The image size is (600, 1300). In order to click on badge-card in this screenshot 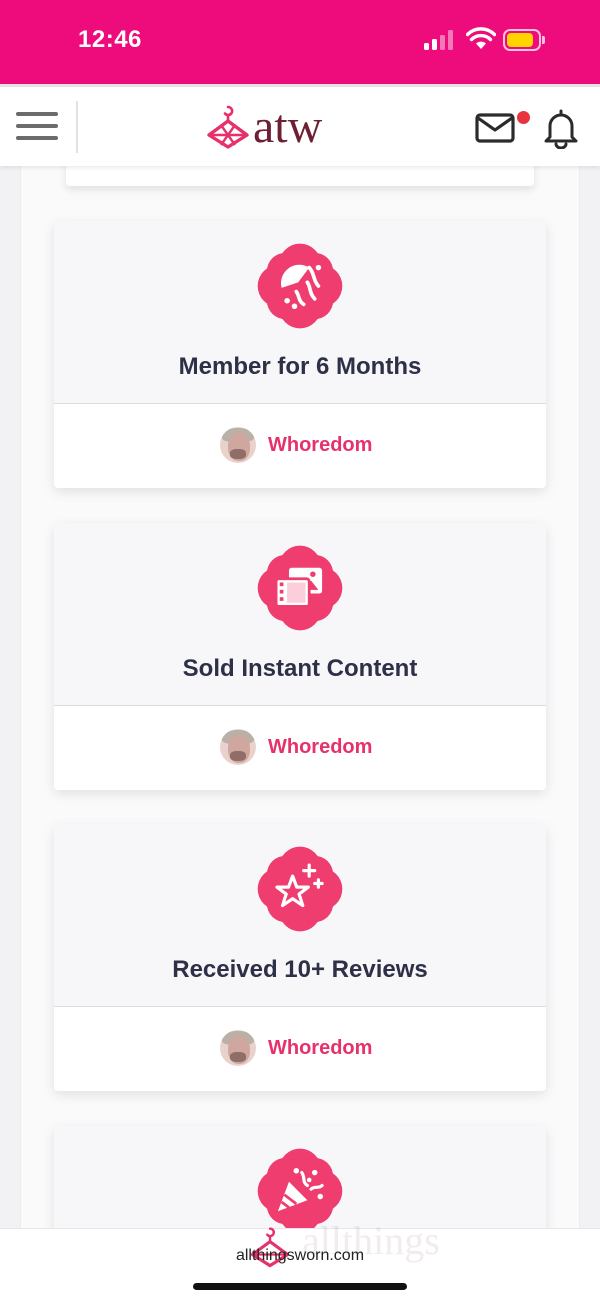, I will do `click(300, 1177)`.